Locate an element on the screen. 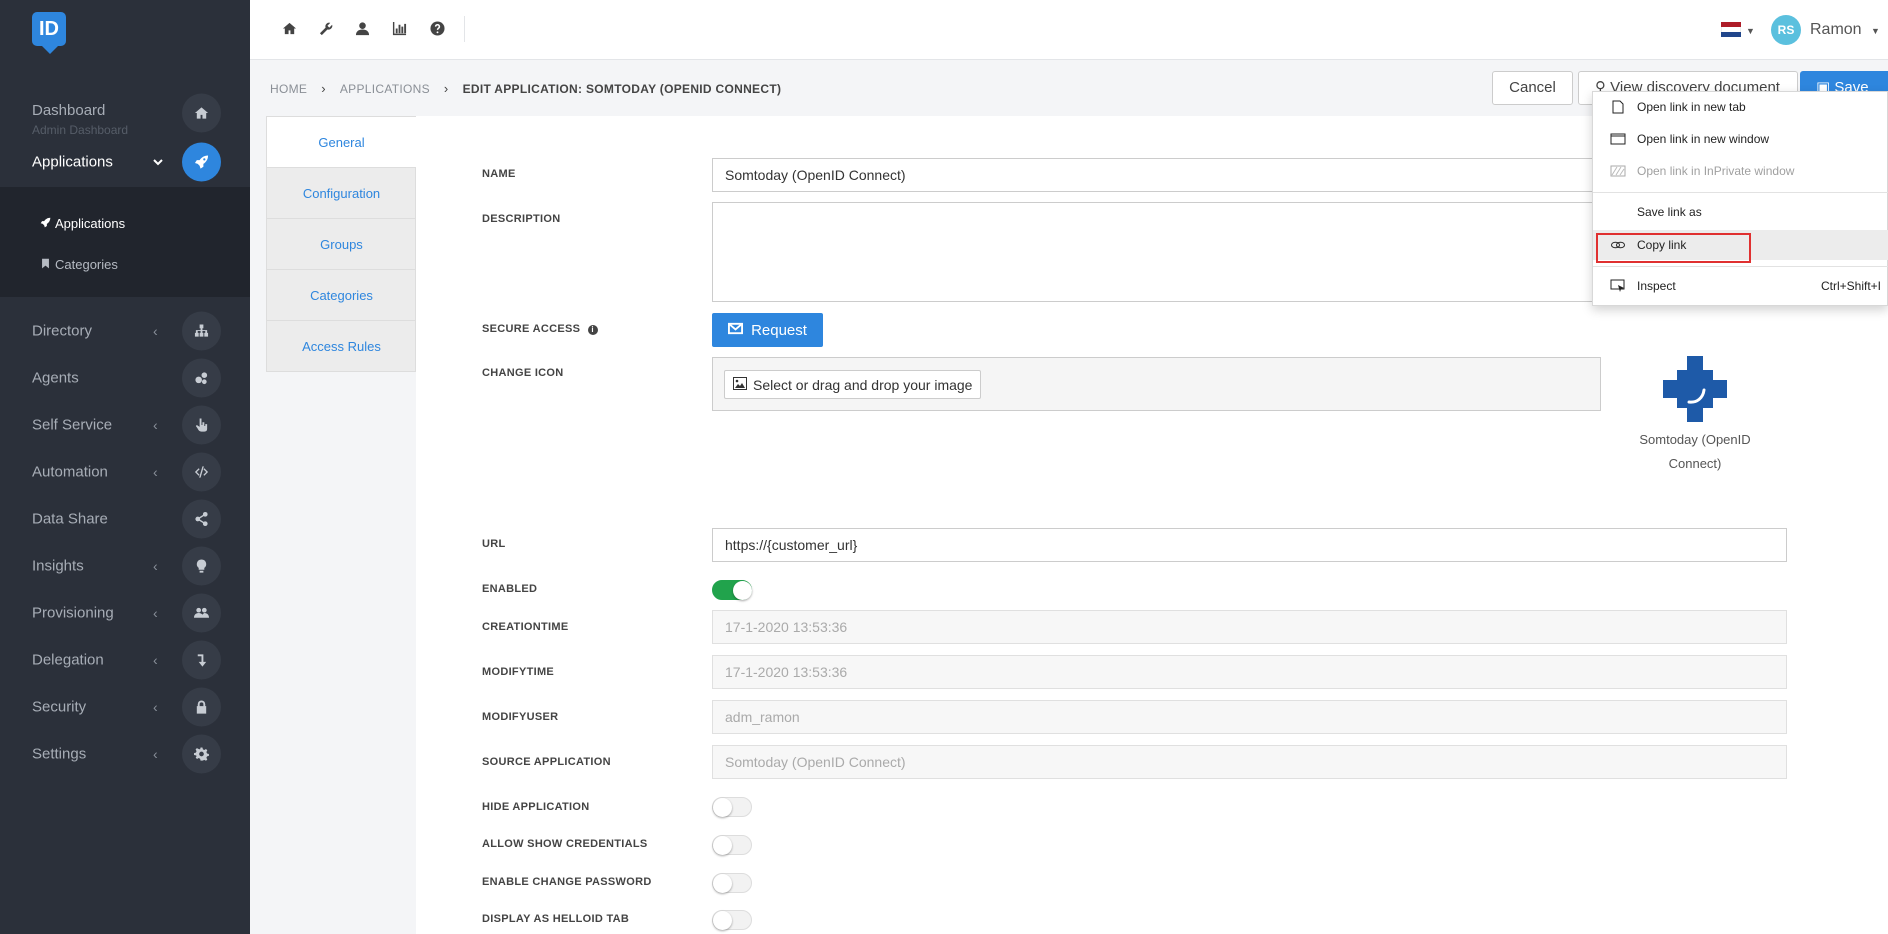 The height and width of the screenshot is (934, 1888). sidebar-item-dashboard: Dashboard Admin Dashboard is located at coordinates (125, 113).